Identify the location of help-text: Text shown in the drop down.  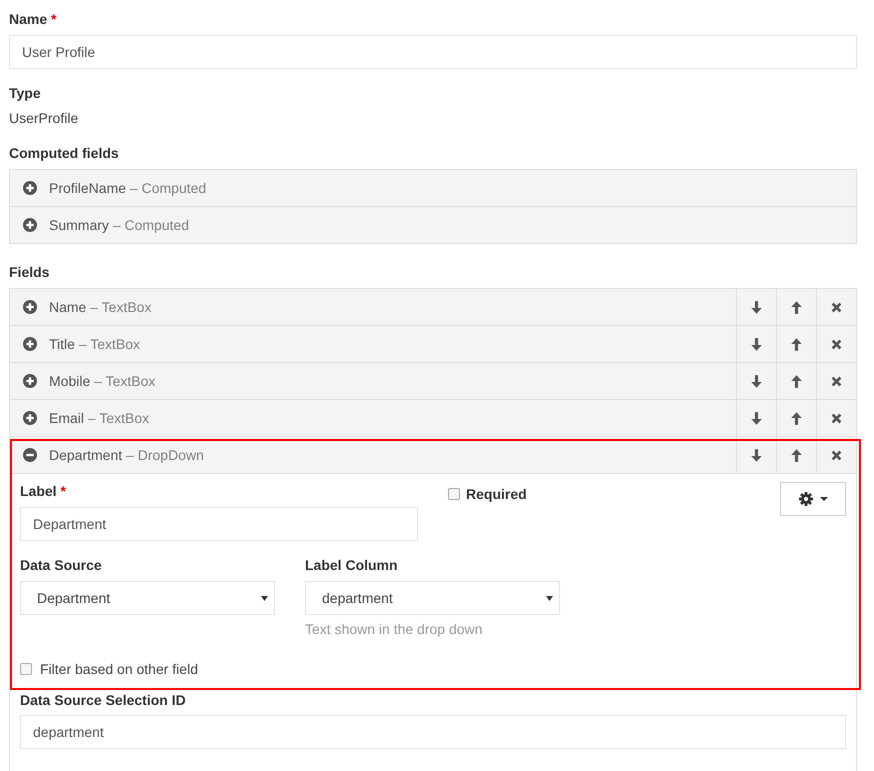
(394, 629).